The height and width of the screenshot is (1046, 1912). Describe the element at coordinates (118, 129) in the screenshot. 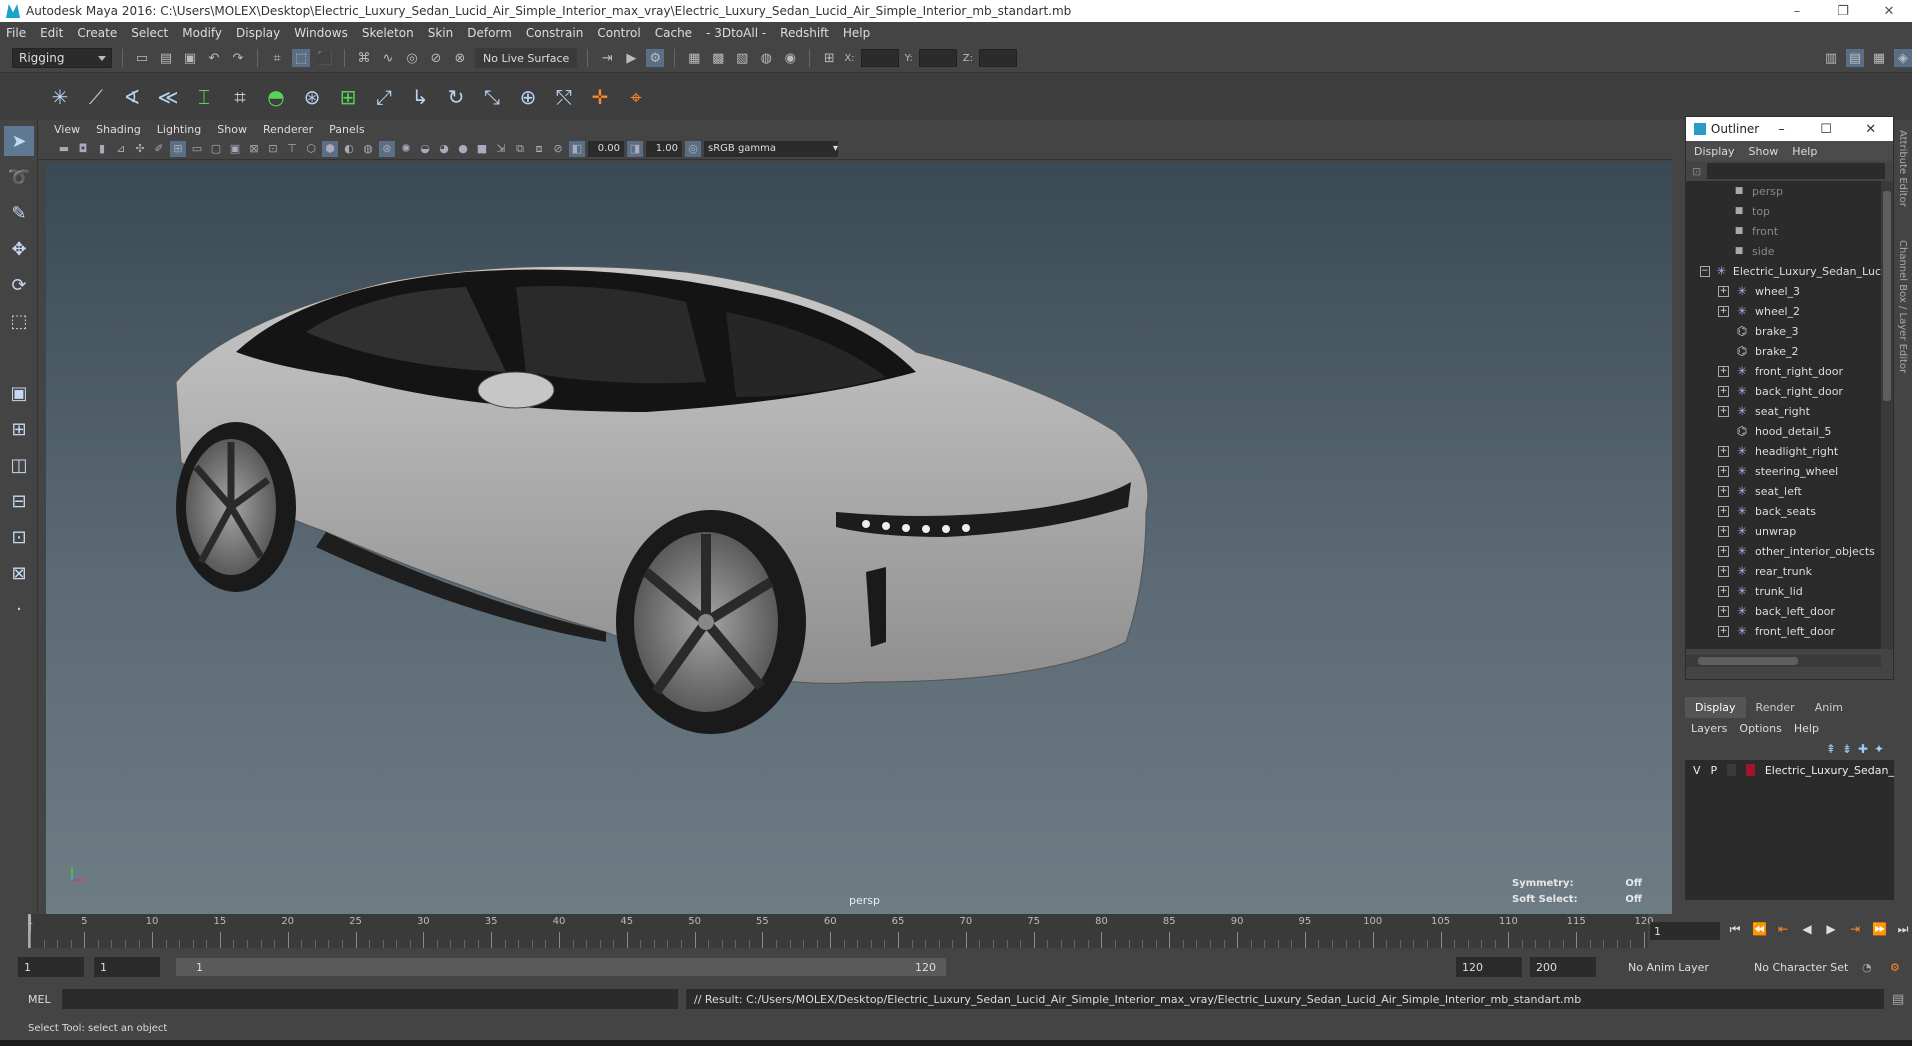

I see `panel-menu-shading: Shading` at that location.